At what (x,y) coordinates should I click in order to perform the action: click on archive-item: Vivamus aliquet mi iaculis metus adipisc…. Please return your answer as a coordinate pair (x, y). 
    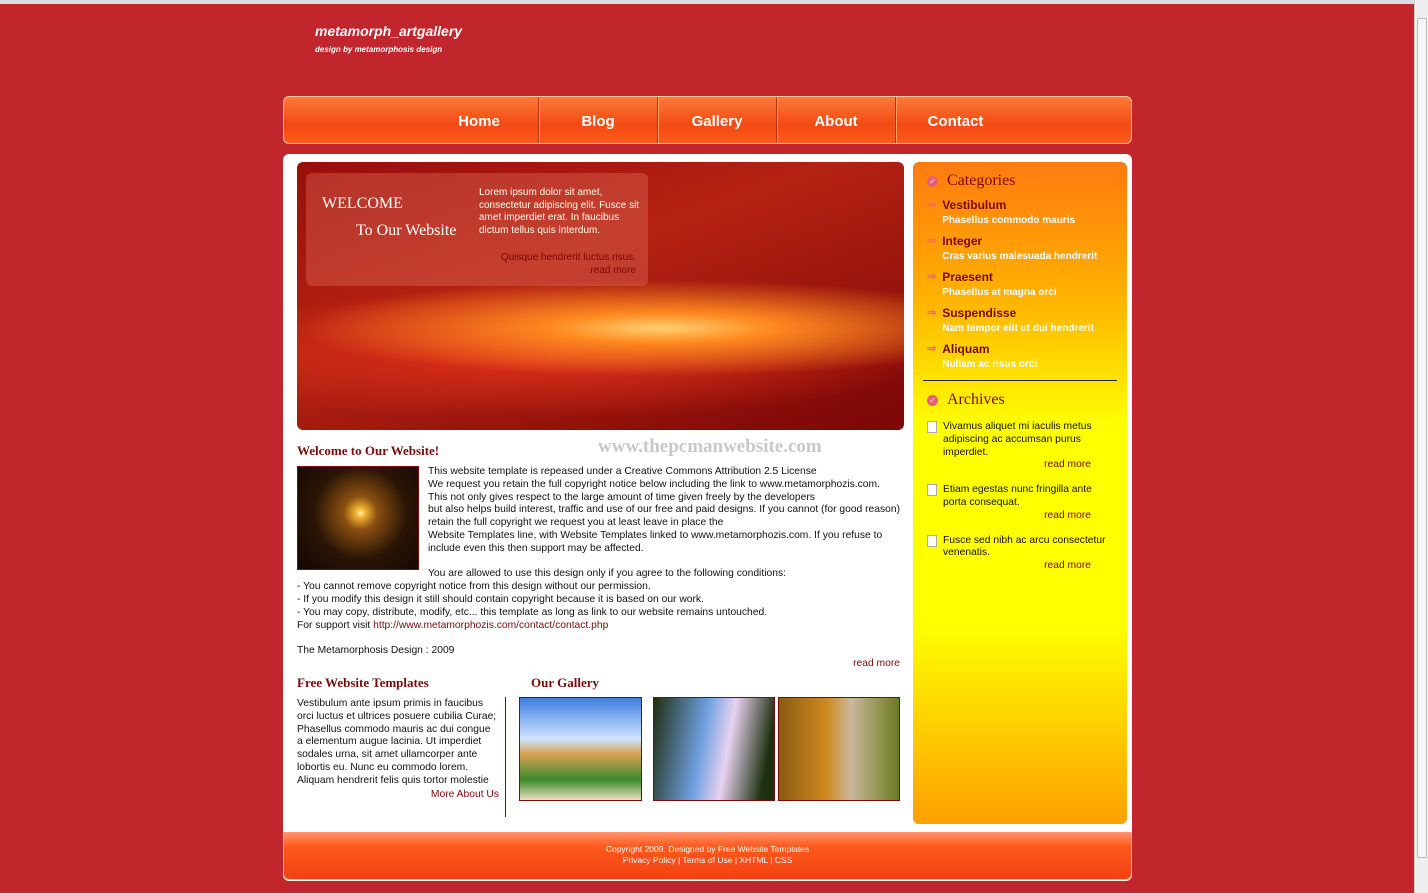
    Looking at the image, I should click on (1022, 446).